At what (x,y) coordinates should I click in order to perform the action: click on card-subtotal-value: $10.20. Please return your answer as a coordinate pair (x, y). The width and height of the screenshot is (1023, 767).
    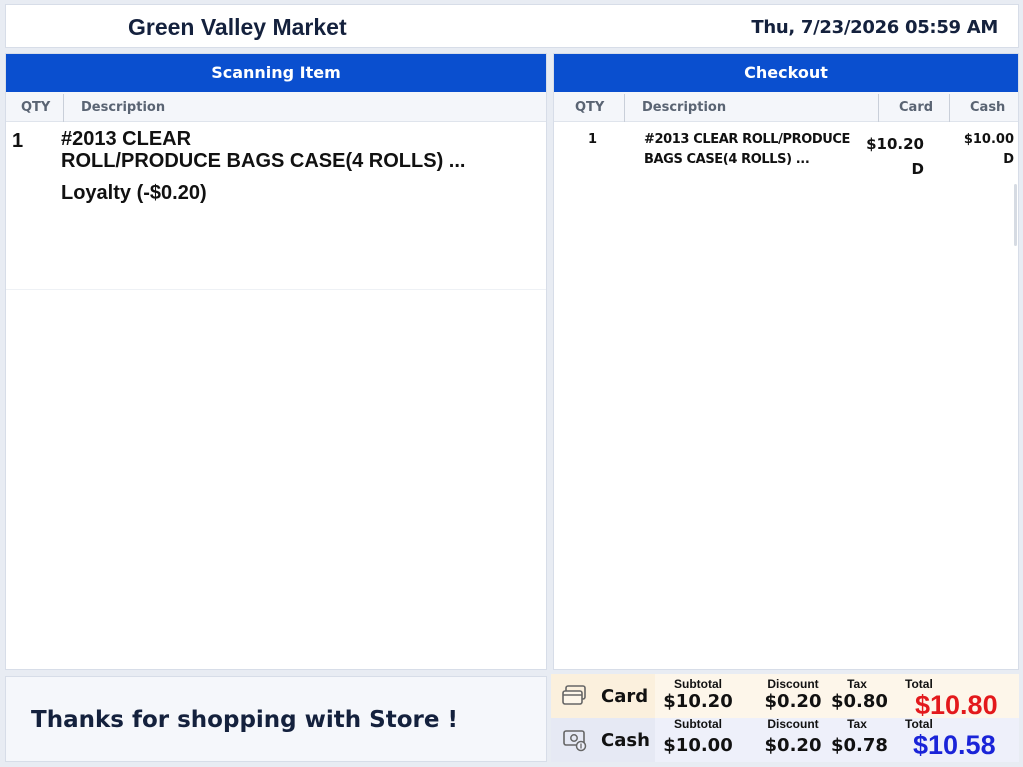
    Looking at the image, I should click on (698, 701).